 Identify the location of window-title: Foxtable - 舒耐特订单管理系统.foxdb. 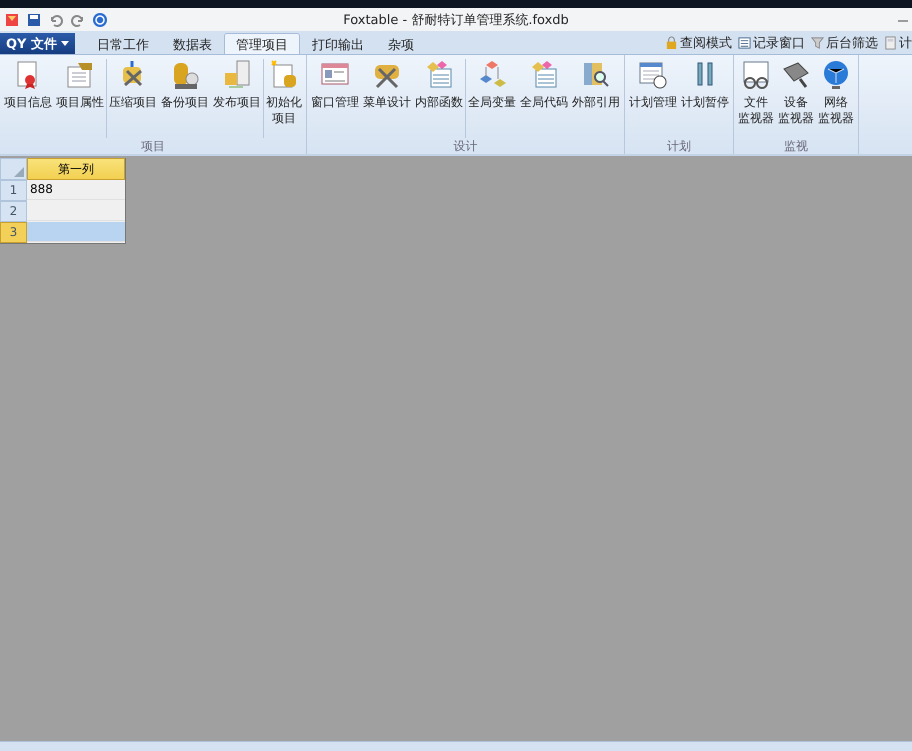
(456, 20).